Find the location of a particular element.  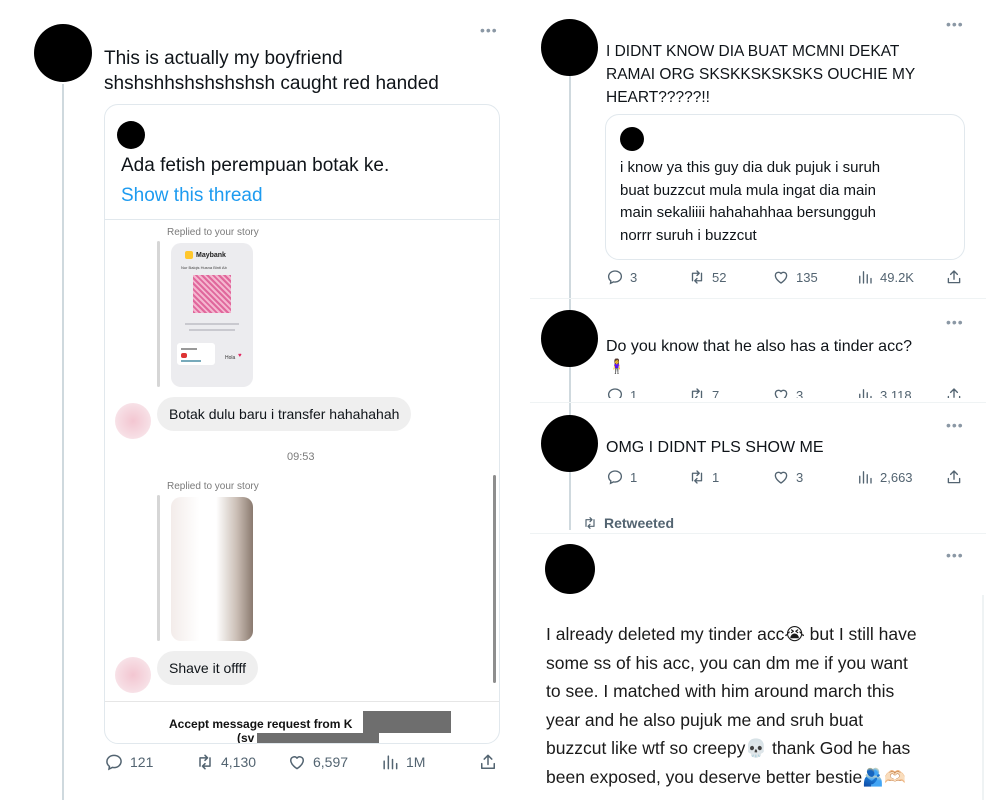

views-button: 3,118 is located at coordinates (884, 392).